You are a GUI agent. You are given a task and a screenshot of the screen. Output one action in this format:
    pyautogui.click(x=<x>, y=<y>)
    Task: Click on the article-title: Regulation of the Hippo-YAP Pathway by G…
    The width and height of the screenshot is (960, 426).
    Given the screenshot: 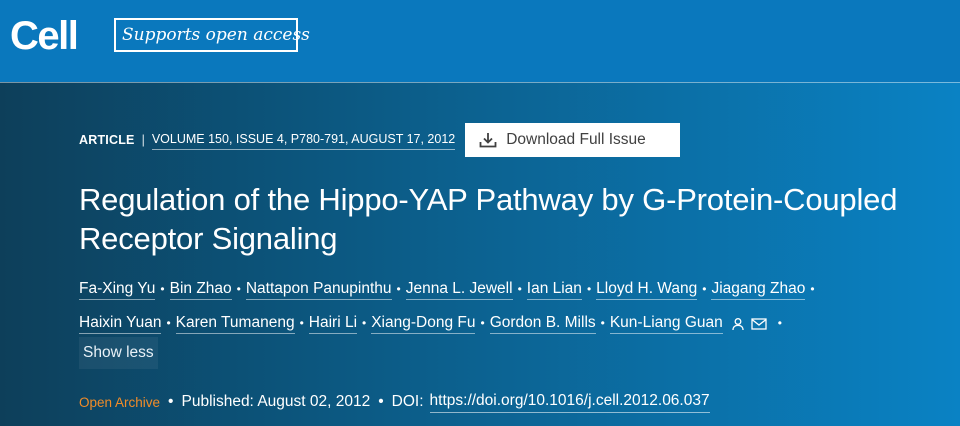 What is the action you would take?
    pyautogui.click(x=488, y=219)
    